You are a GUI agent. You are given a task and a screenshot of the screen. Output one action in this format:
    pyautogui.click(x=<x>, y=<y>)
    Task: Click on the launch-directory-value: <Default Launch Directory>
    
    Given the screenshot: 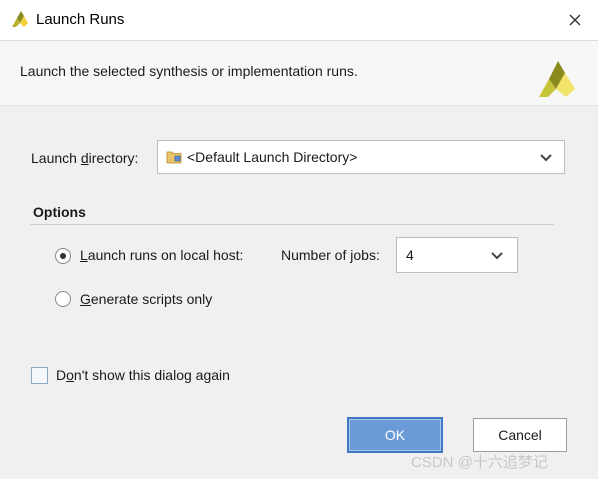 What is the action you would take?
    pyautogui.click(x=272, y=157)
    